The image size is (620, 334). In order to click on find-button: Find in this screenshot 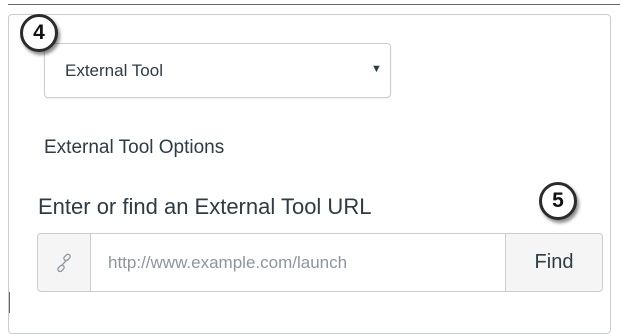, I will do `click(553, 262)`.